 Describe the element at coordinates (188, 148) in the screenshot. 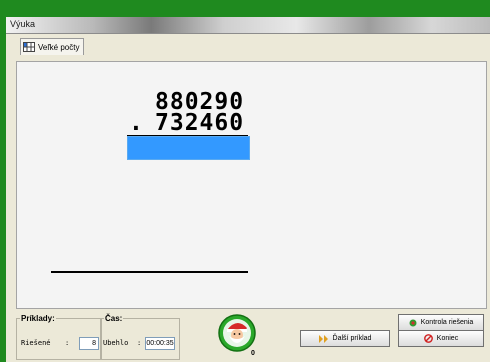

I see `answer-input` at that location.